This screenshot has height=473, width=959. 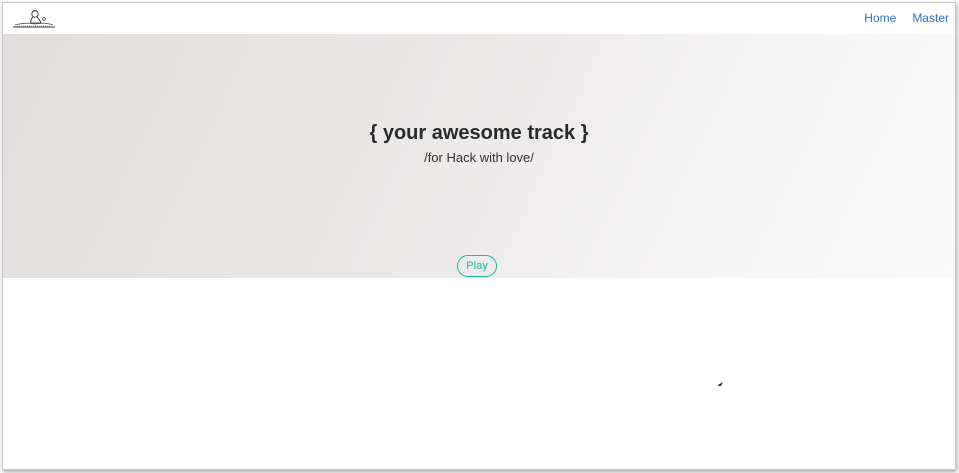 I want to click on dj-logo-icon, so click(x=34, y=19).